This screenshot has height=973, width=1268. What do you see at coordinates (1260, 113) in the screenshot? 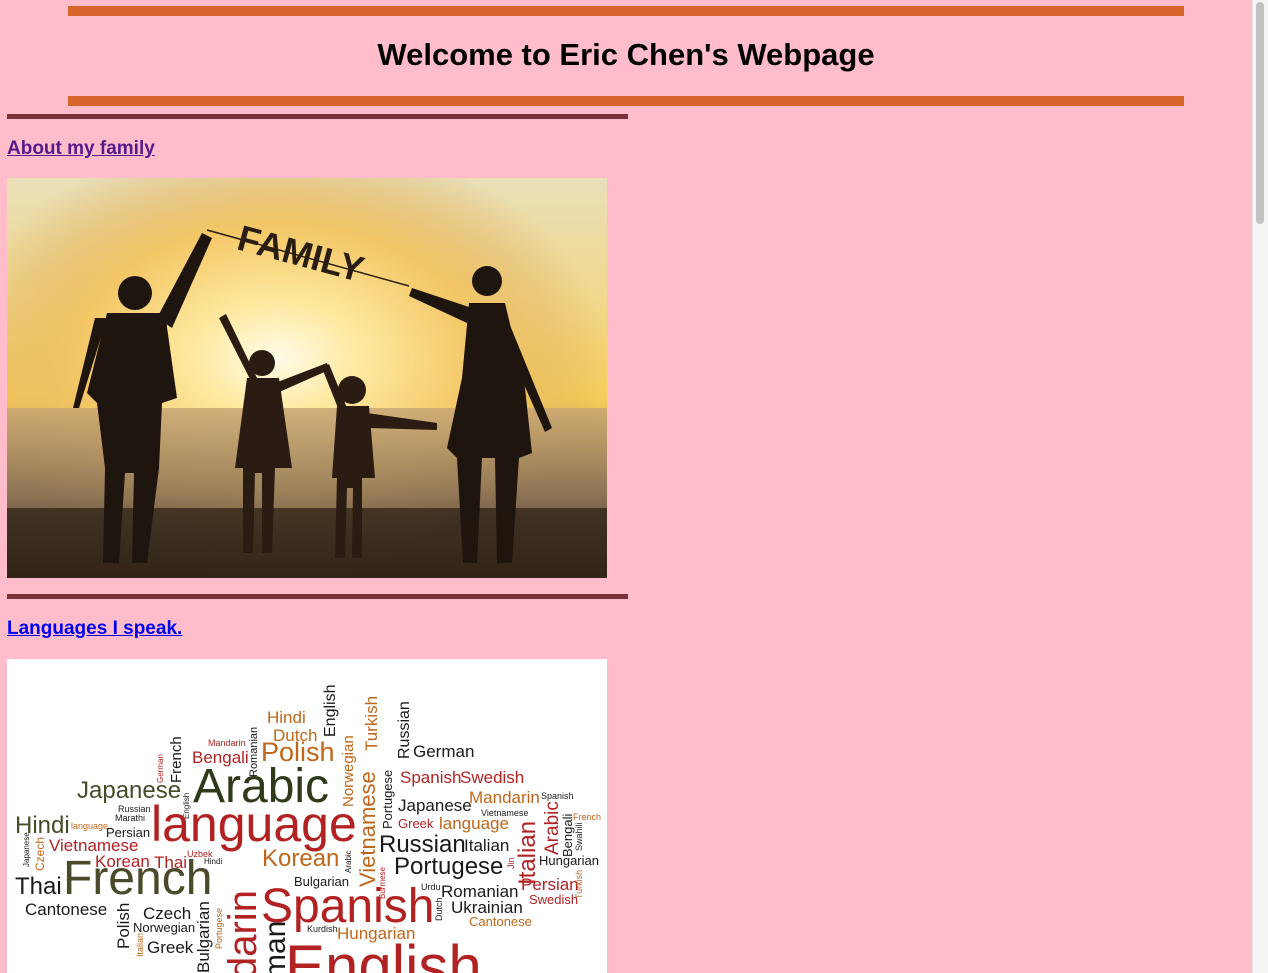
I see `scrollbar-thumb` at bounding box center [1260, 113].